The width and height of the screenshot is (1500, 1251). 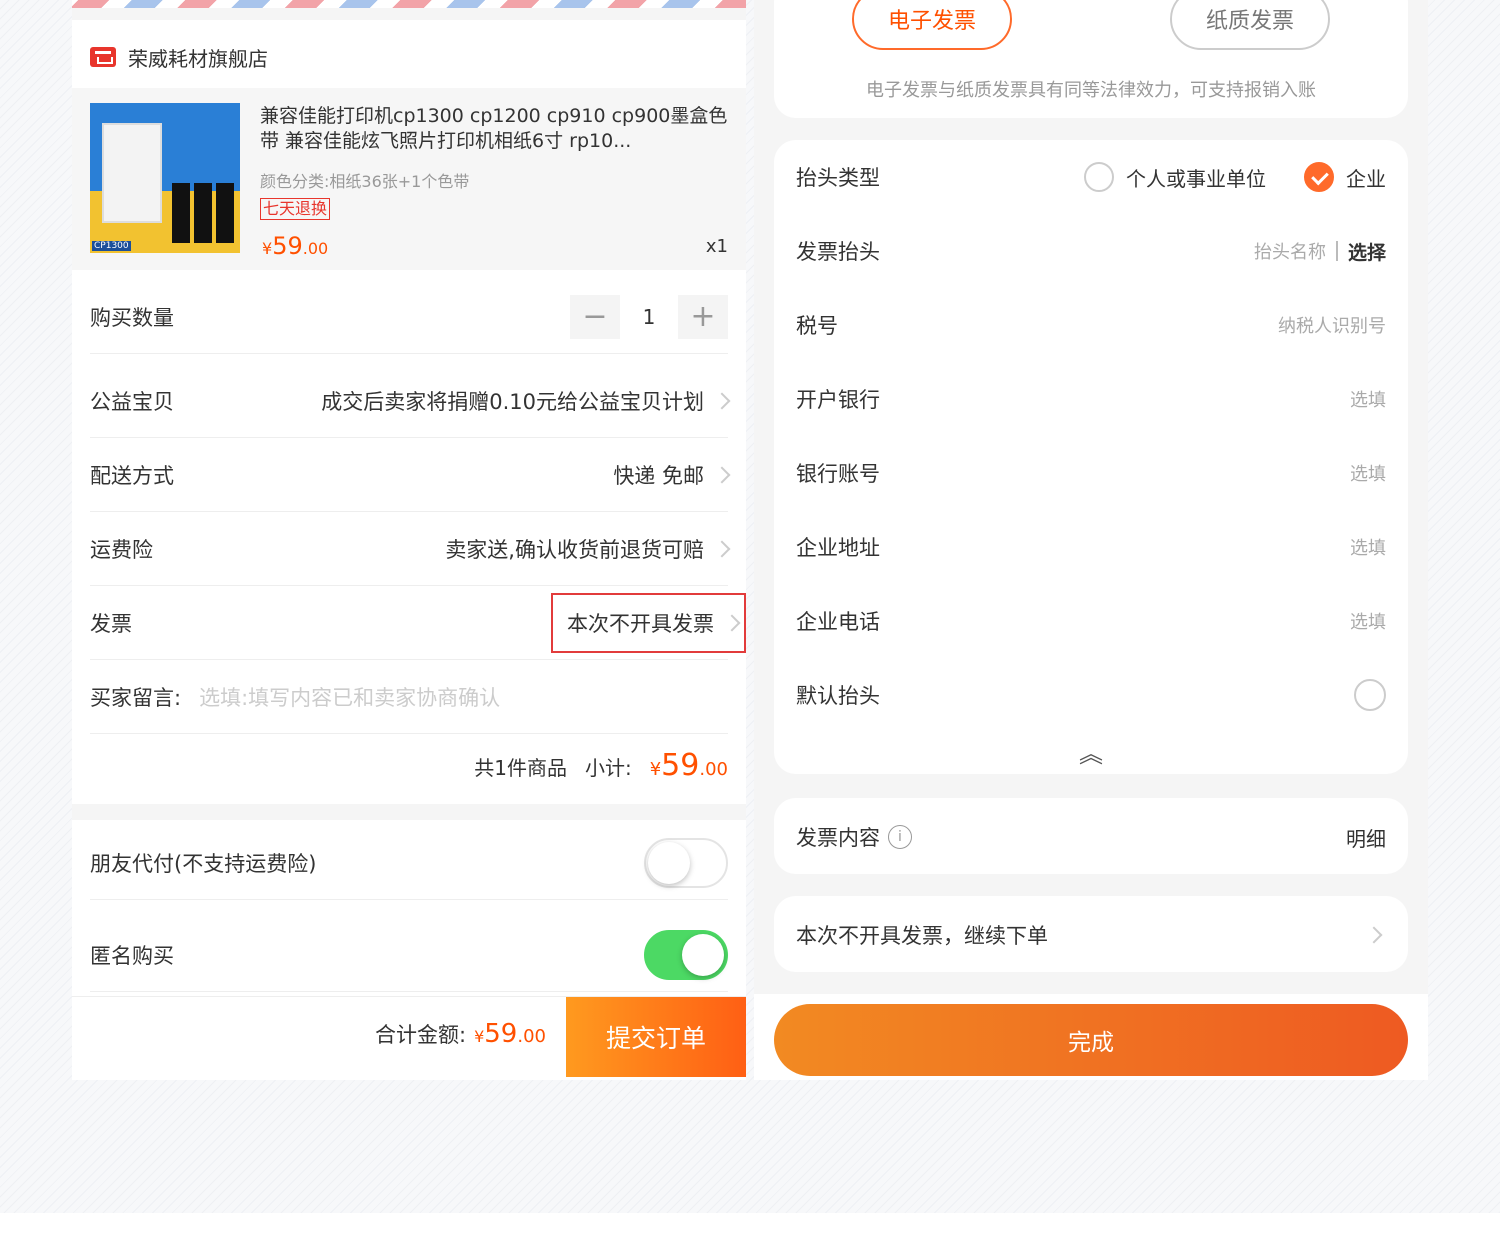 I want to click on choose-title-button: 选择, so click(x=1367, y=251).